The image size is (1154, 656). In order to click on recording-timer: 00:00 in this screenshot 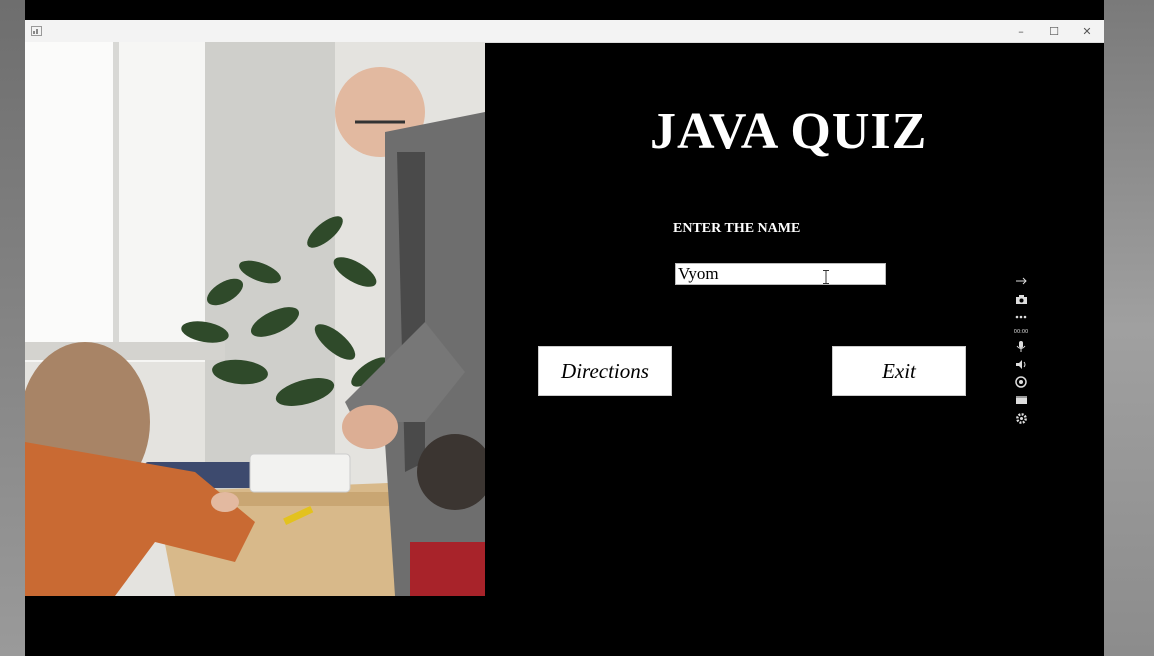, I will do `click(1021, 331)`.